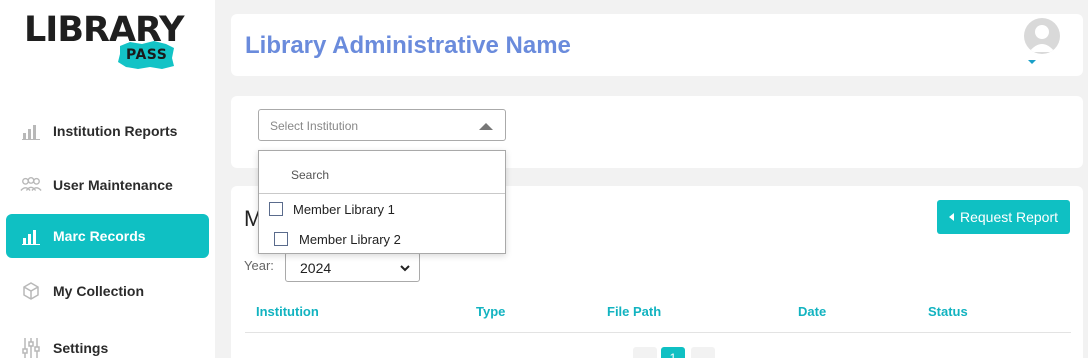  I want to click on library-pass-logo: LIBRARY PASS, so click(104, 42).